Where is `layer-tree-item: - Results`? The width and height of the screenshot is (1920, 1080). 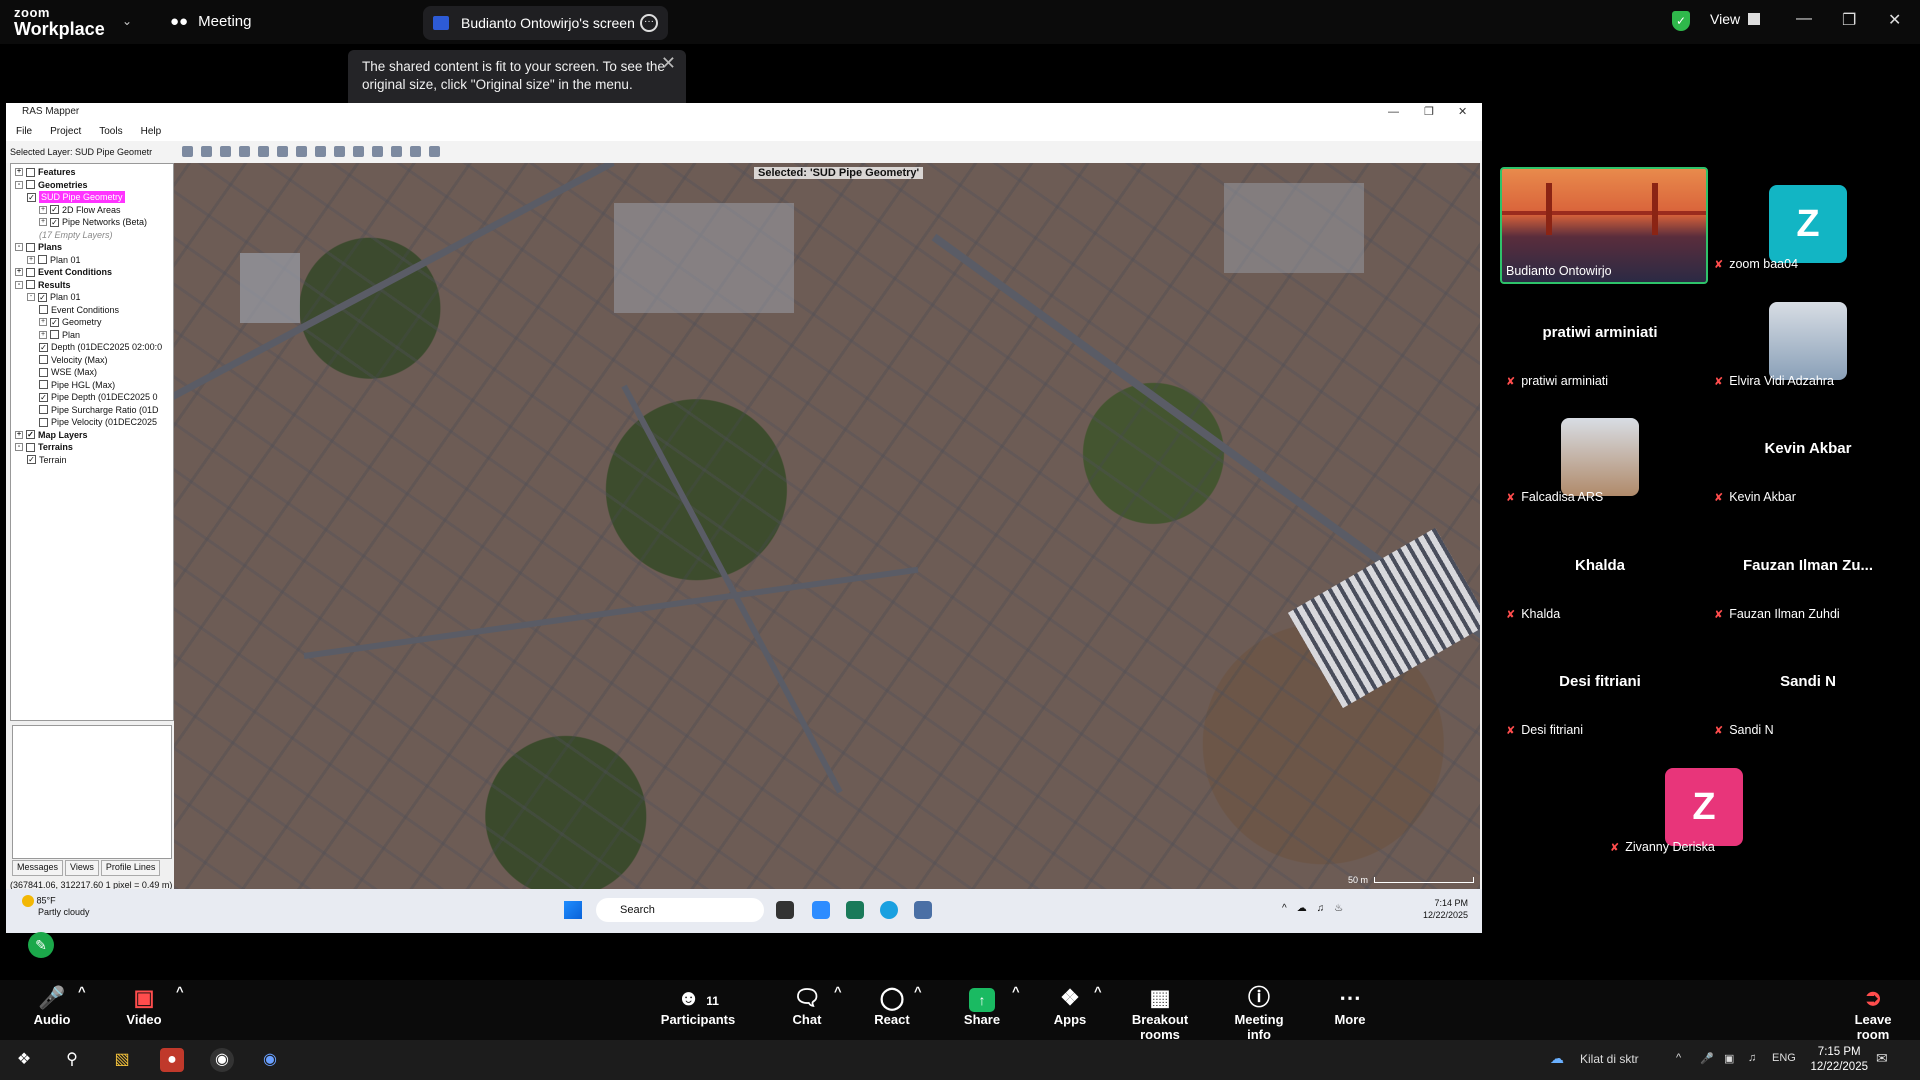
layer-tree-item: - Results is located at coordinates (43, 285).